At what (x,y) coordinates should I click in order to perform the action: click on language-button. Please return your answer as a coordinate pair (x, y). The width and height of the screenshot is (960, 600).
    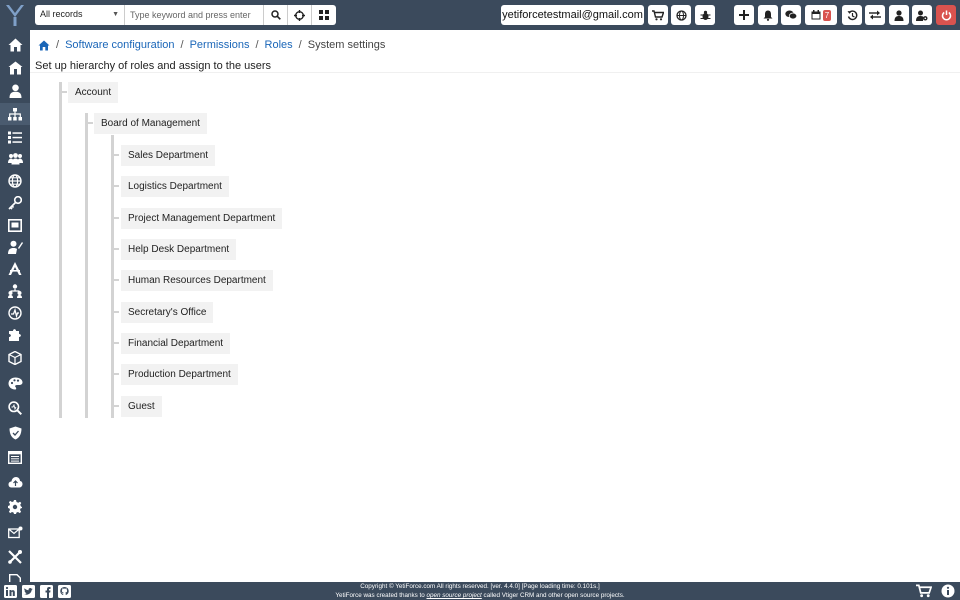
    Looking at the image, I should click on (681, 15).